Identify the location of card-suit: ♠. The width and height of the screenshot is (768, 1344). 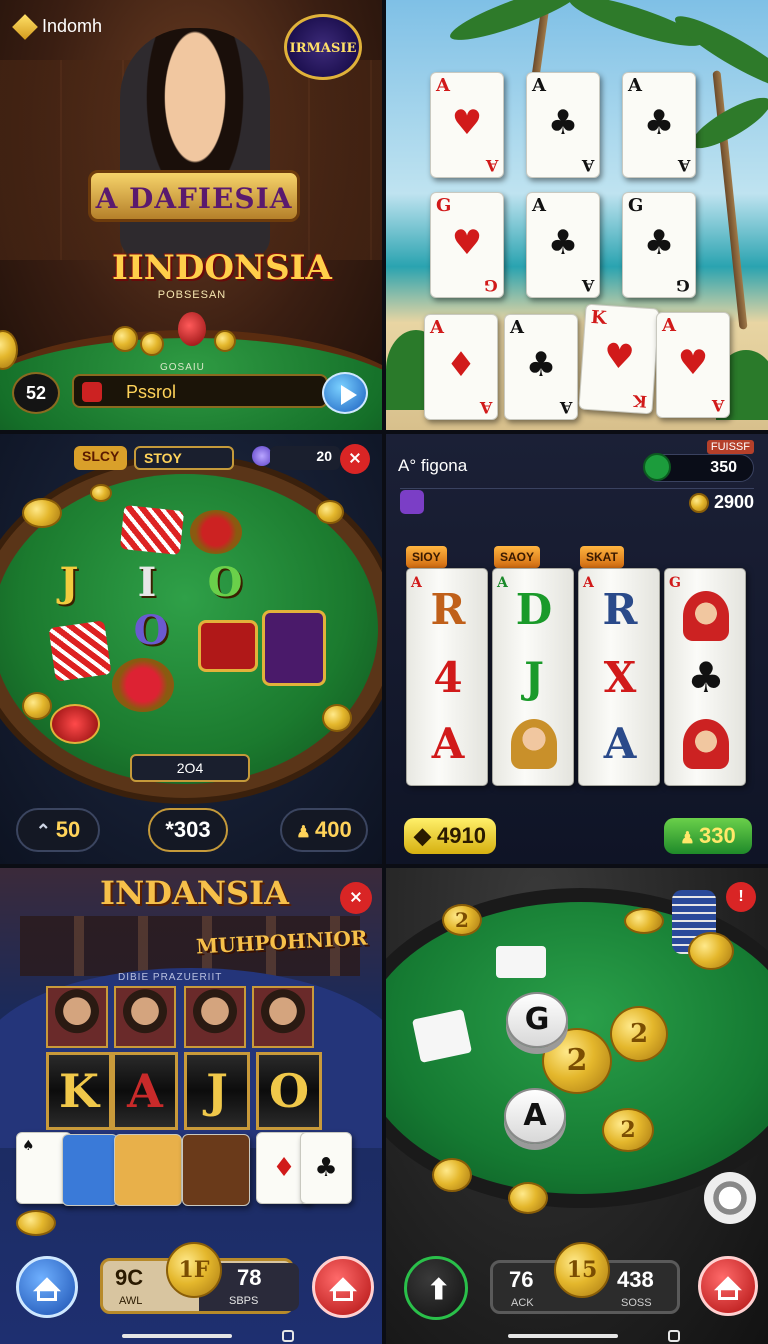
(28, 1146).